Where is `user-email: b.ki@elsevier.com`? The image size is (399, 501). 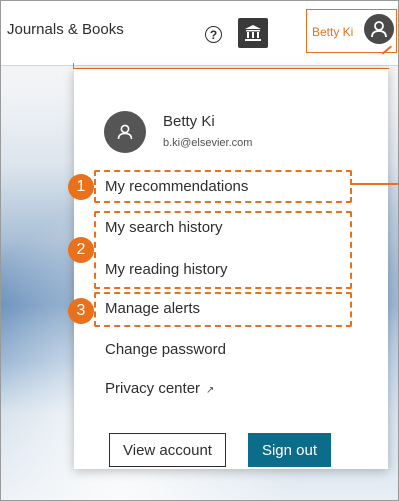 user-email: b.ki@elsevier.com is located at coordinates (208, 143).